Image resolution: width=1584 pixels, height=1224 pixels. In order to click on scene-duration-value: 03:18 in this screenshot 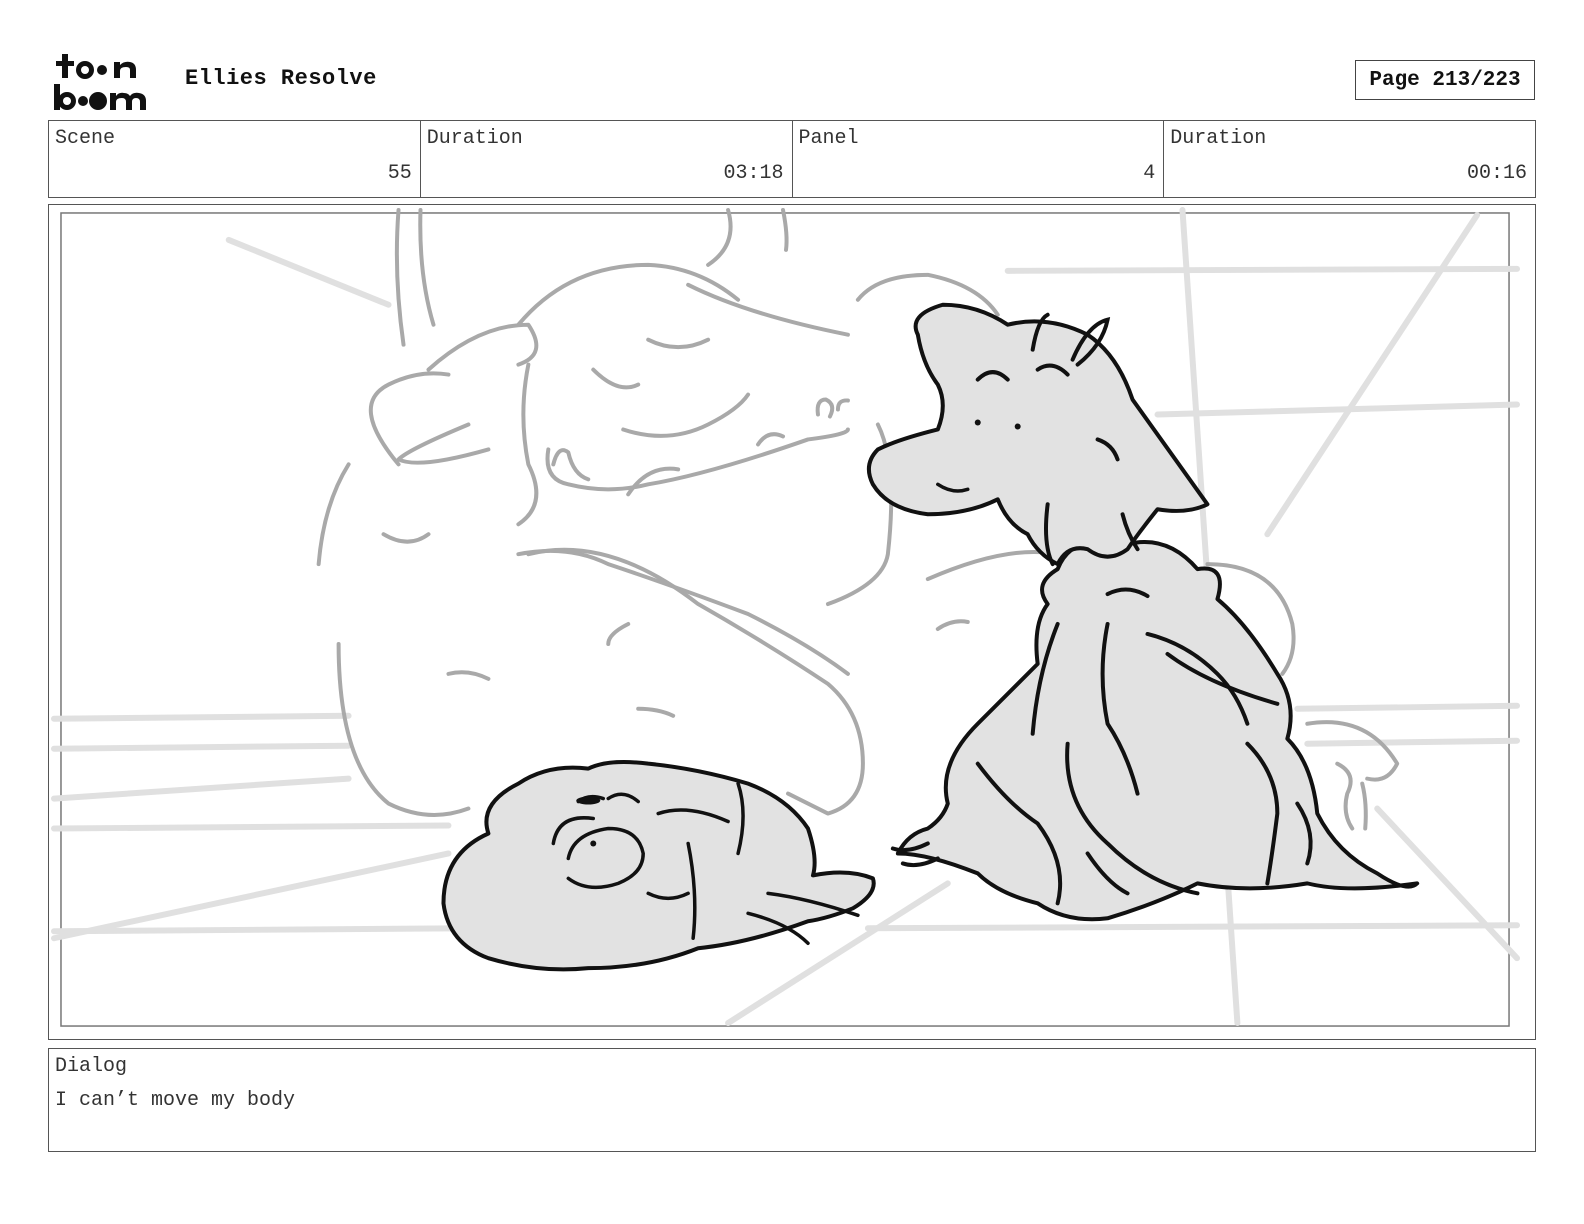, I will do `click(753, 173)`.